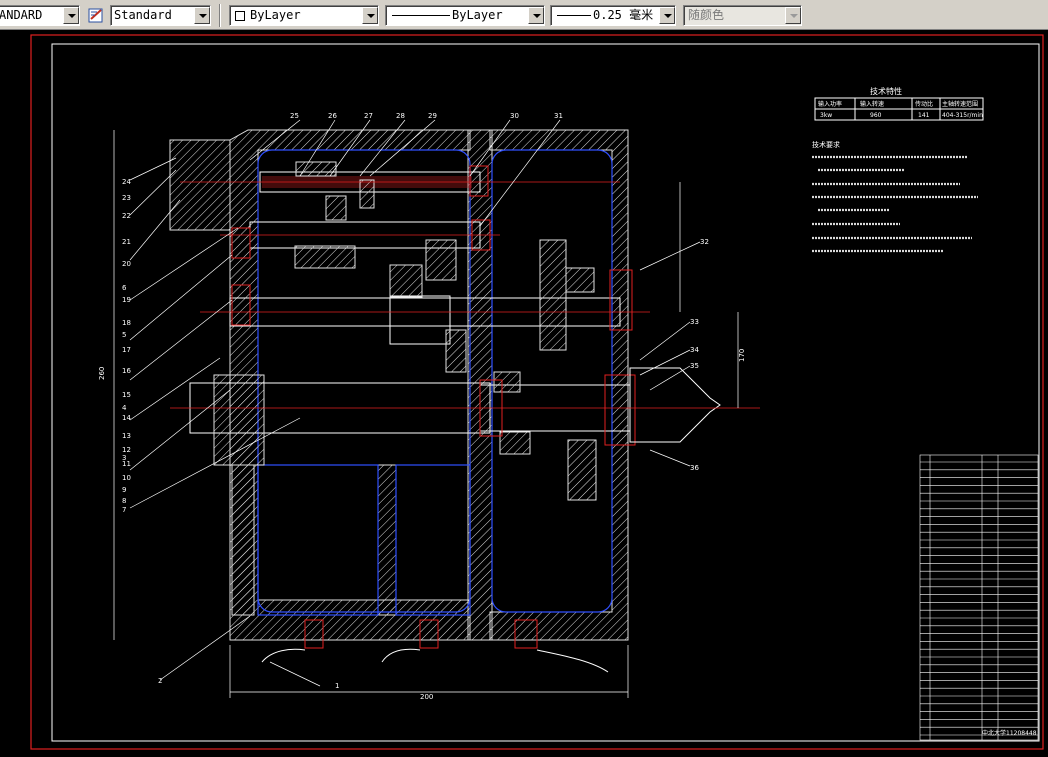  I want to click on dimension-label: 260, so click(102, 373).